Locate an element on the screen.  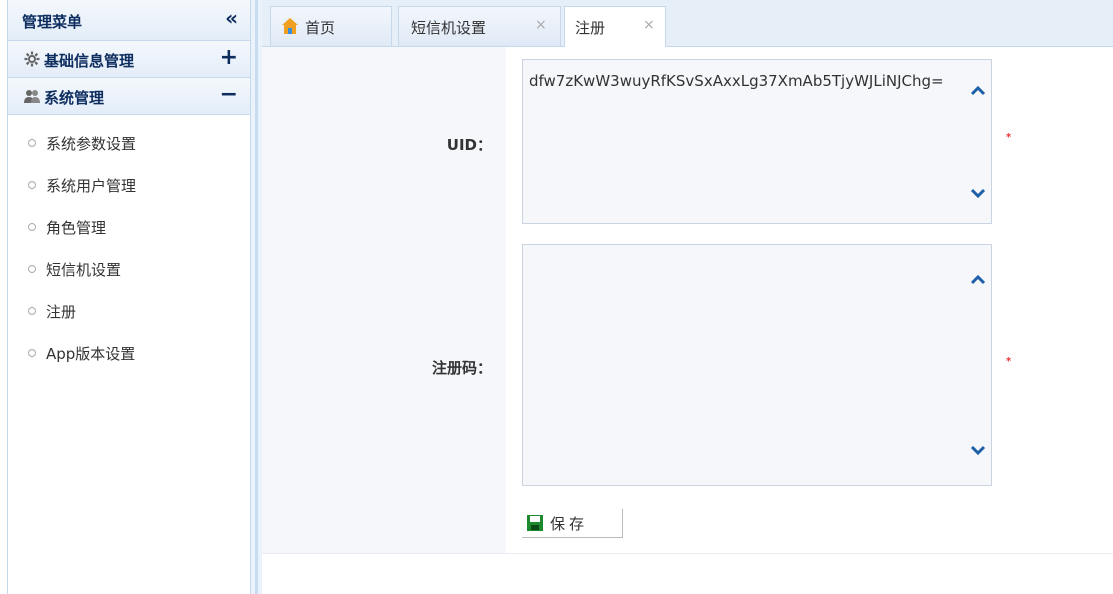
sidebar-item-system-params: 系统参数设置 is located at coordinates (129, 144).